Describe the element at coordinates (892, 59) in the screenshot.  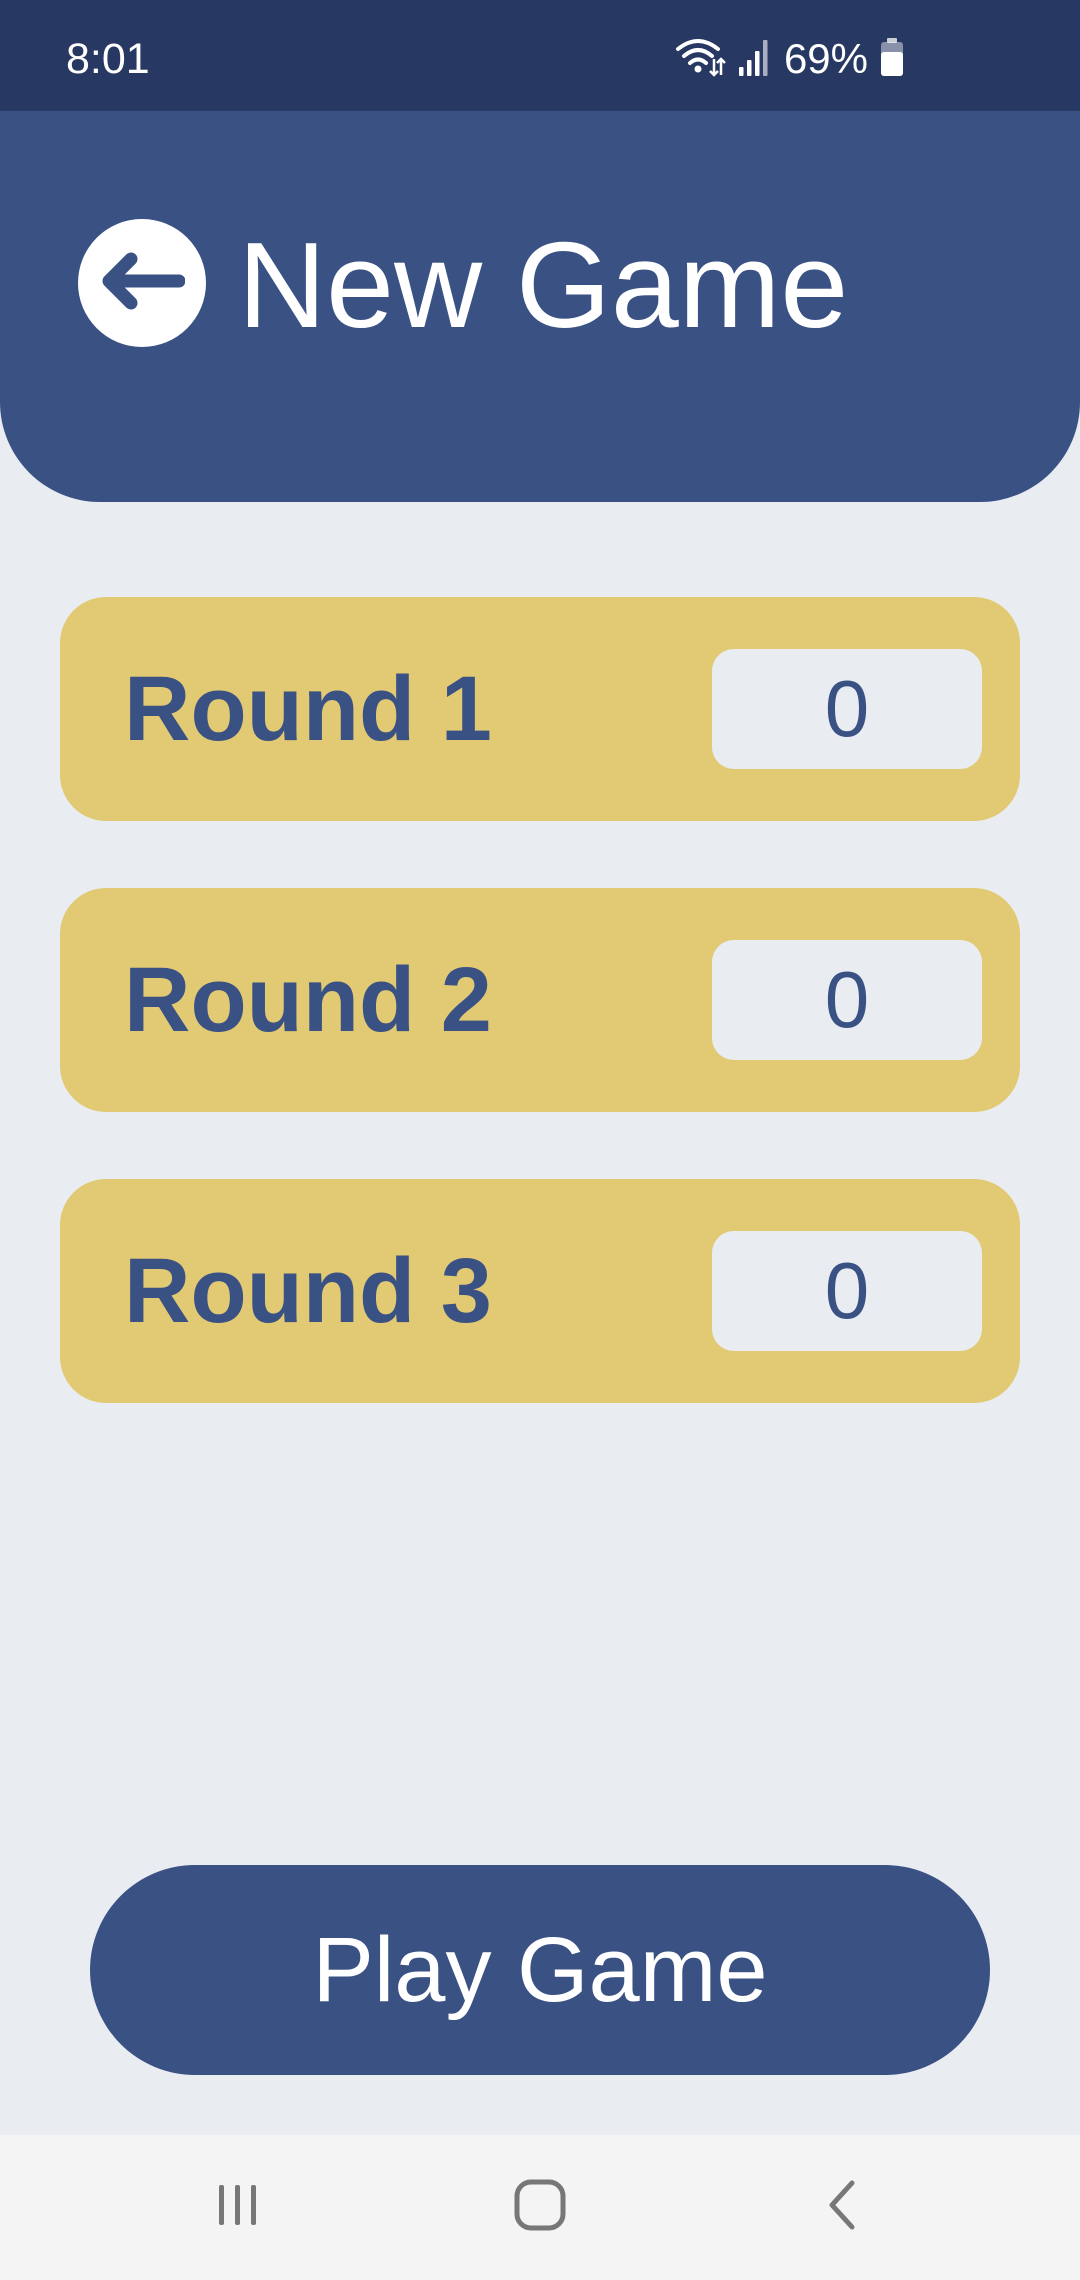
I see `battery-icon` at that location.